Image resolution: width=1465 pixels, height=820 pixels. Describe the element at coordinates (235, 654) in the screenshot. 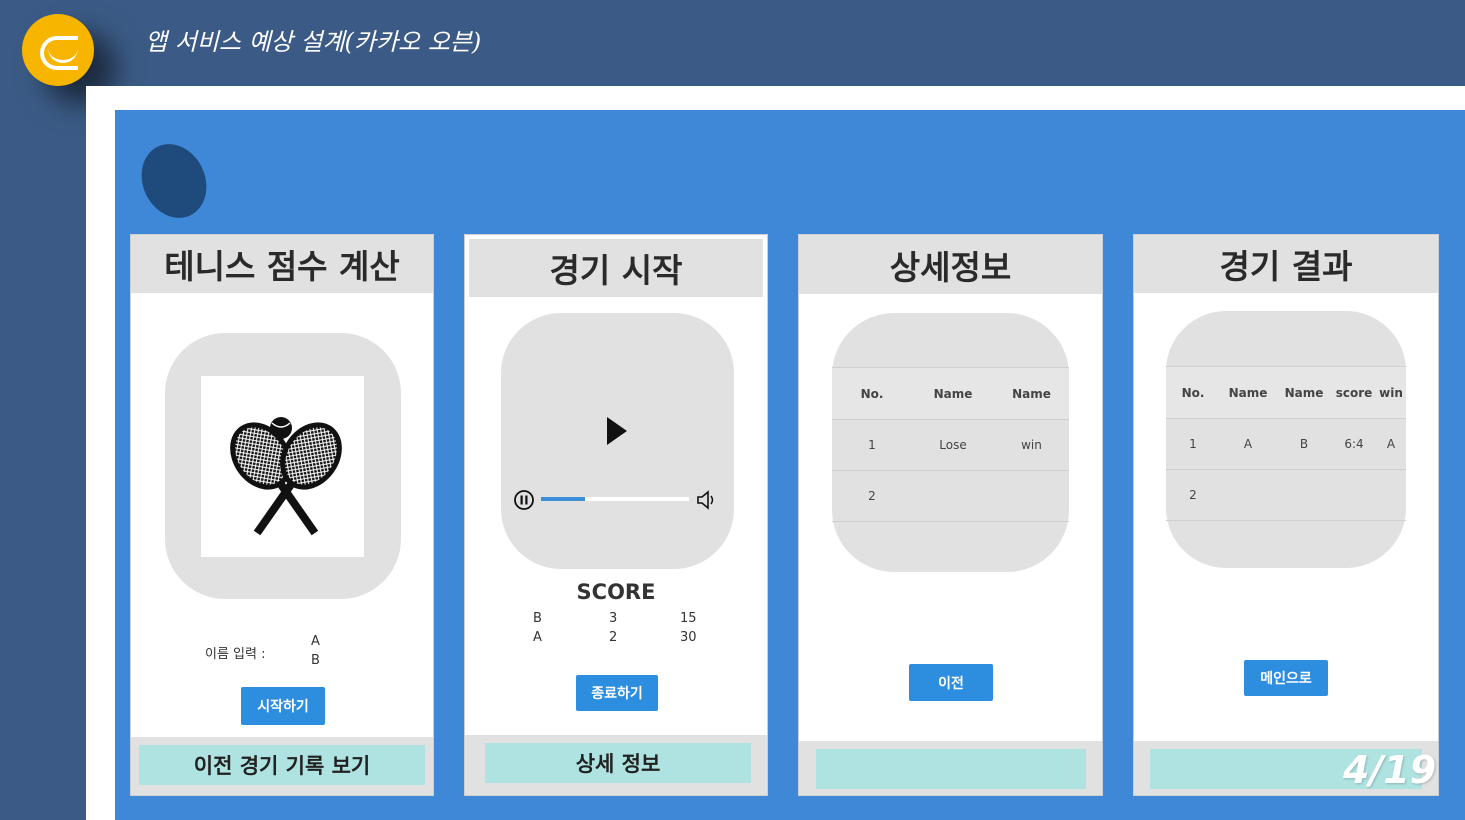

I see `name-input-label: 이름 입력 :` at that location.